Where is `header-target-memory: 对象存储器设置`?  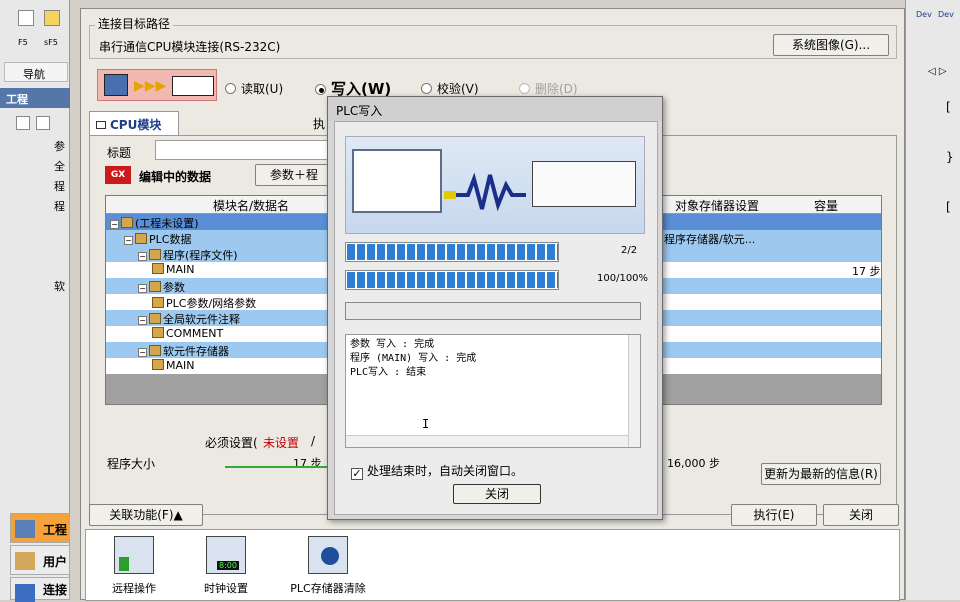
header-target-memory: 对象存储器设置 is located at coordinates (717, 205).